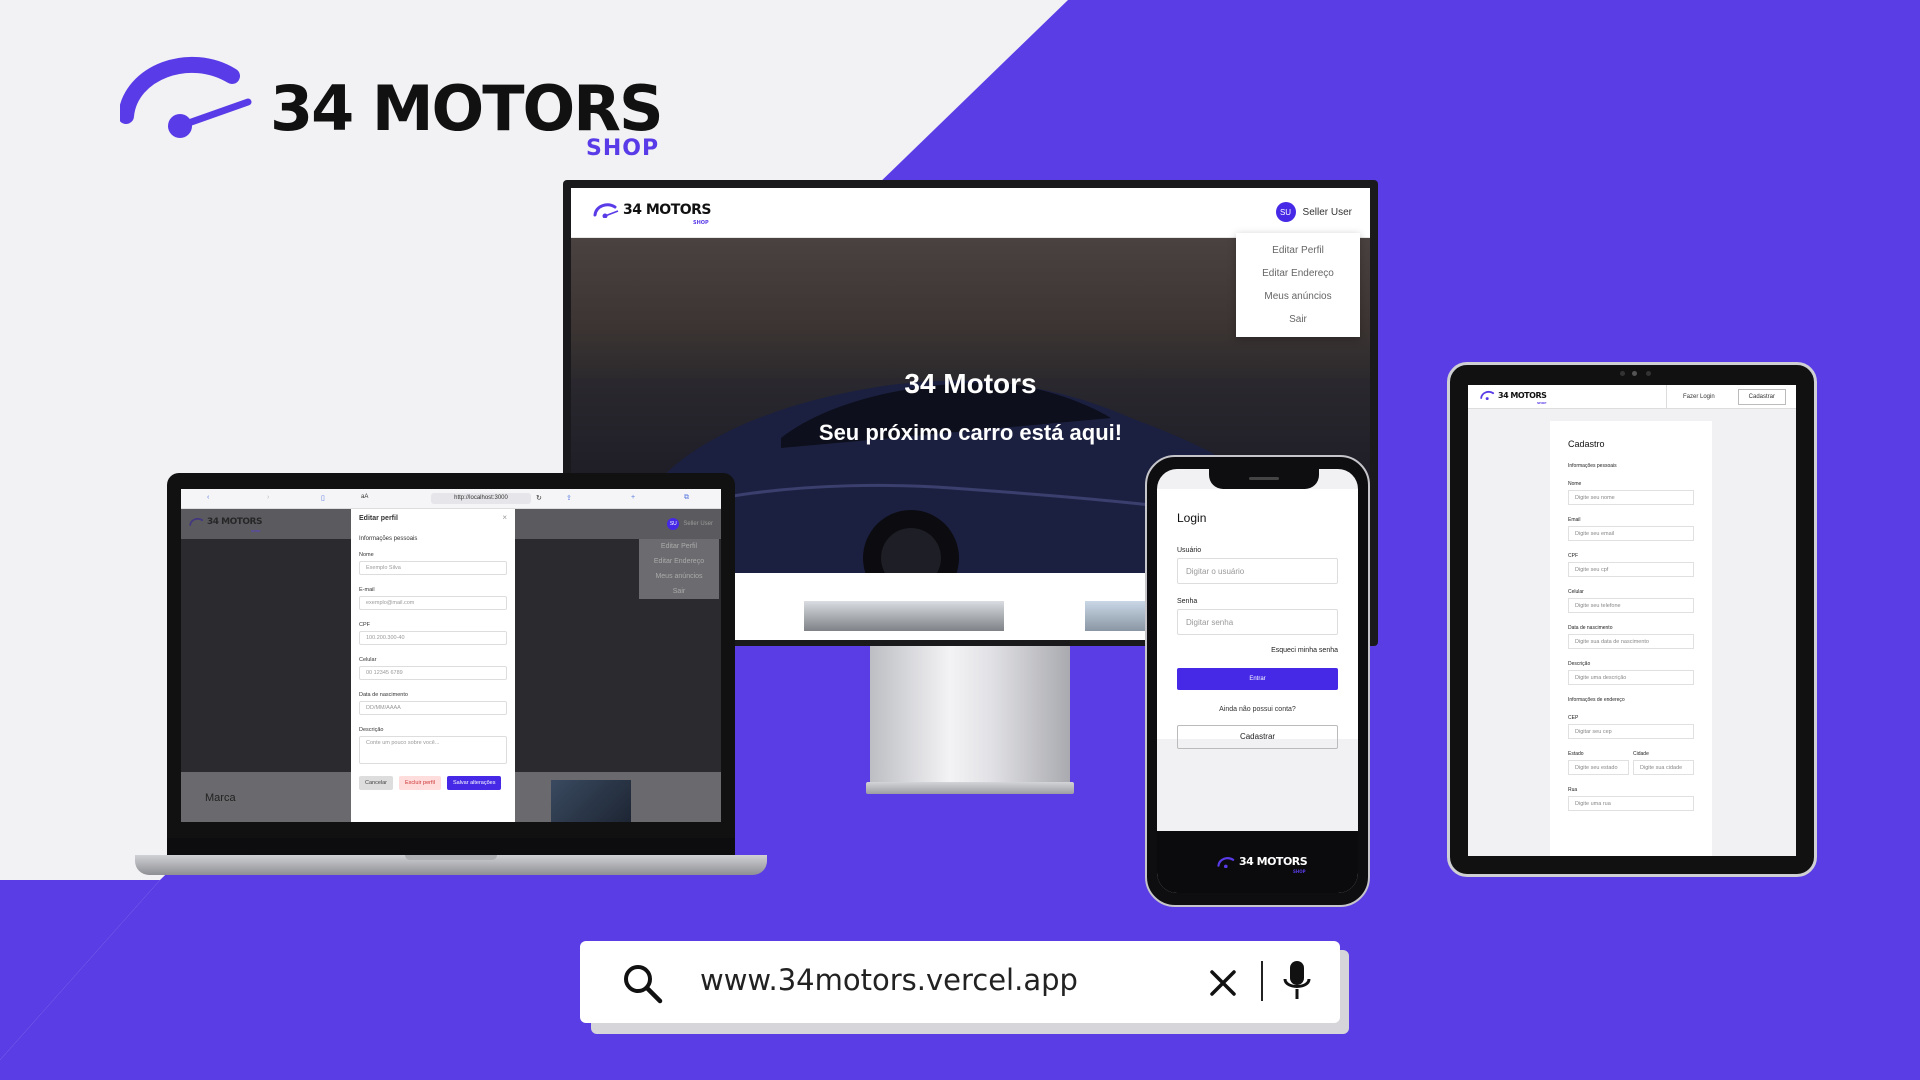  I want to click on laptop-hinge, so click(451, 847).